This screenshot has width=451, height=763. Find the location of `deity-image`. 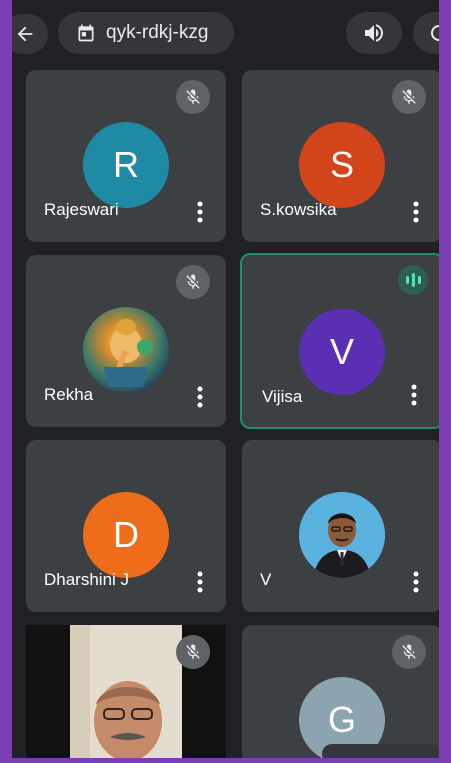

deity-image is located at coordinates (128, 353).